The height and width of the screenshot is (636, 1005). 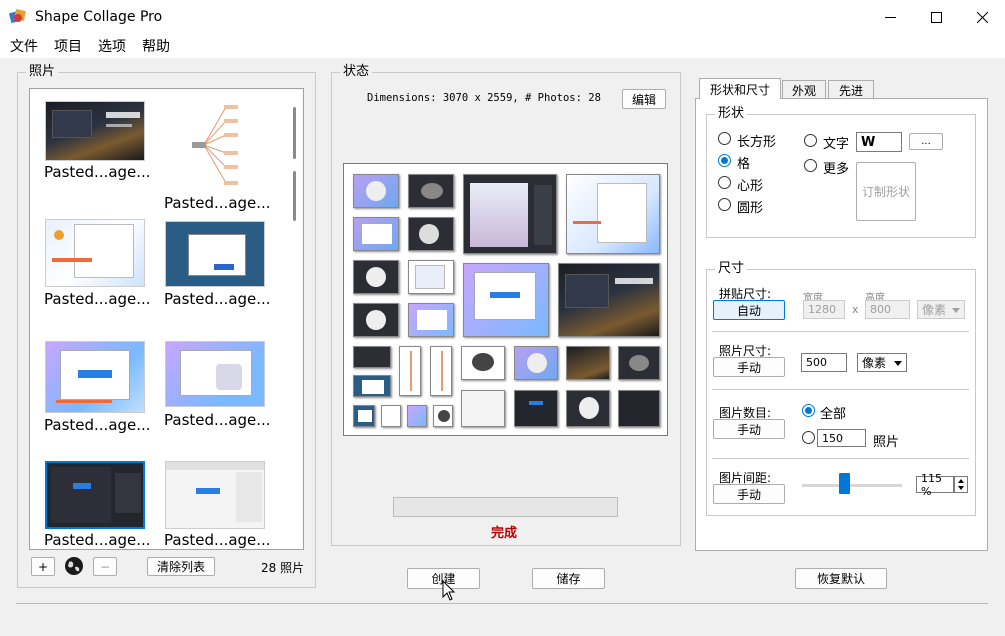 What do you see at coordinates (449, 590) in the screenshot?
I see `mouse-cursor-icon` at bounding box center [449, 590].